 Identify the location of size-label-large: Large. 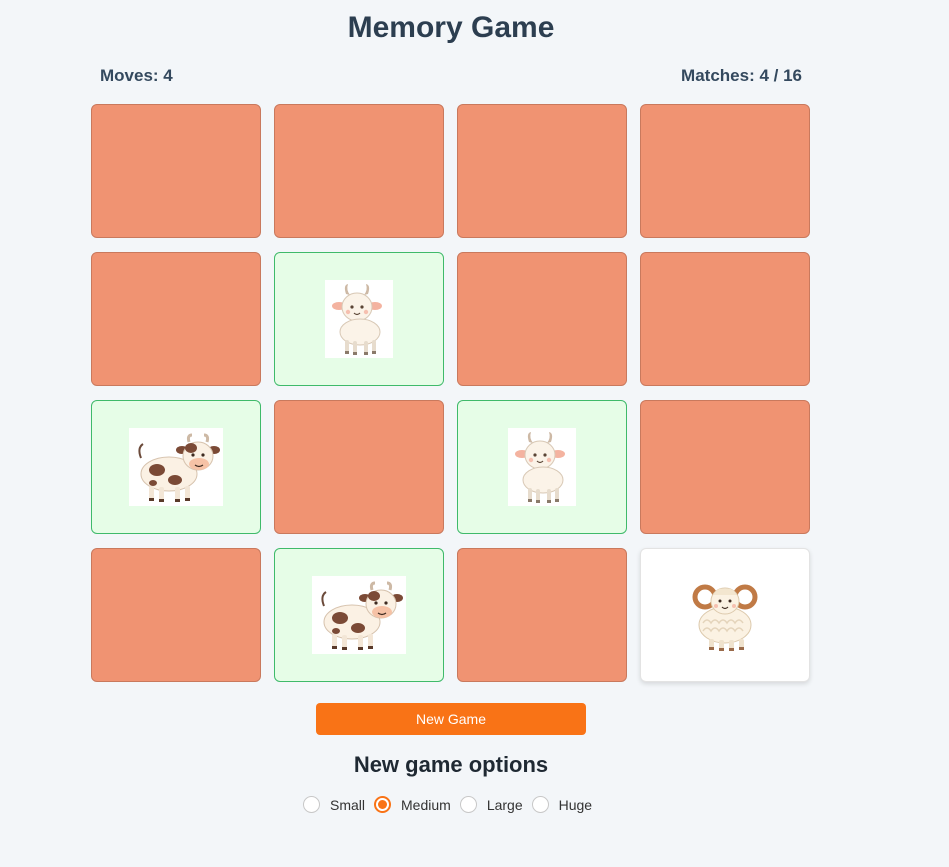
(504, 804).